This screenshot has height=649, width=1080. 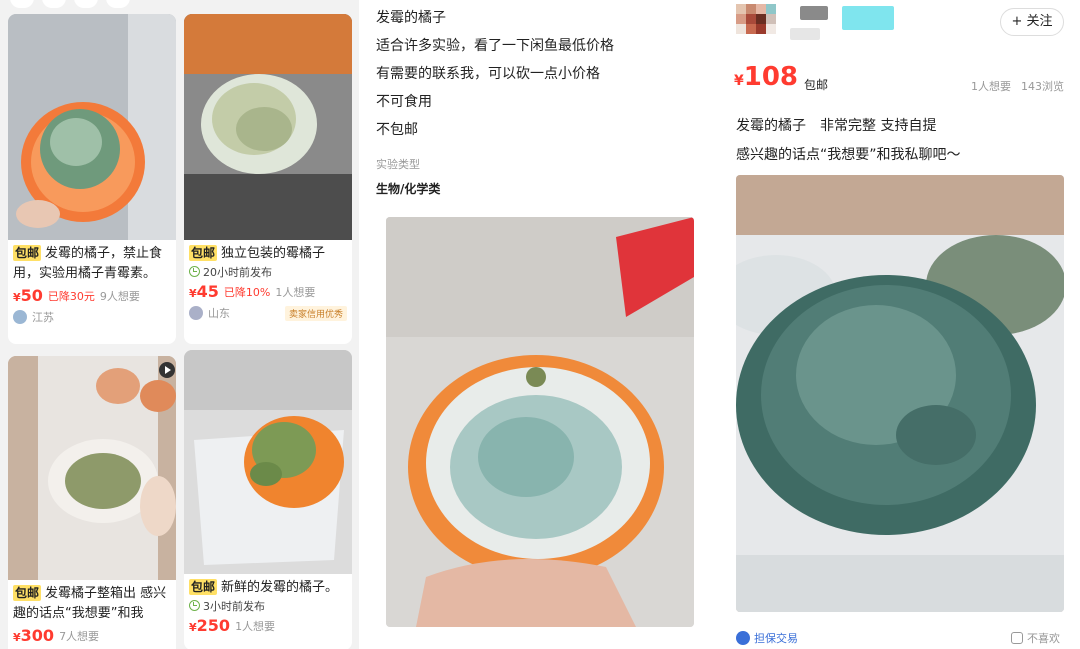 I want to click on post-time: 3小时前发布, so click(x=268, y=606).